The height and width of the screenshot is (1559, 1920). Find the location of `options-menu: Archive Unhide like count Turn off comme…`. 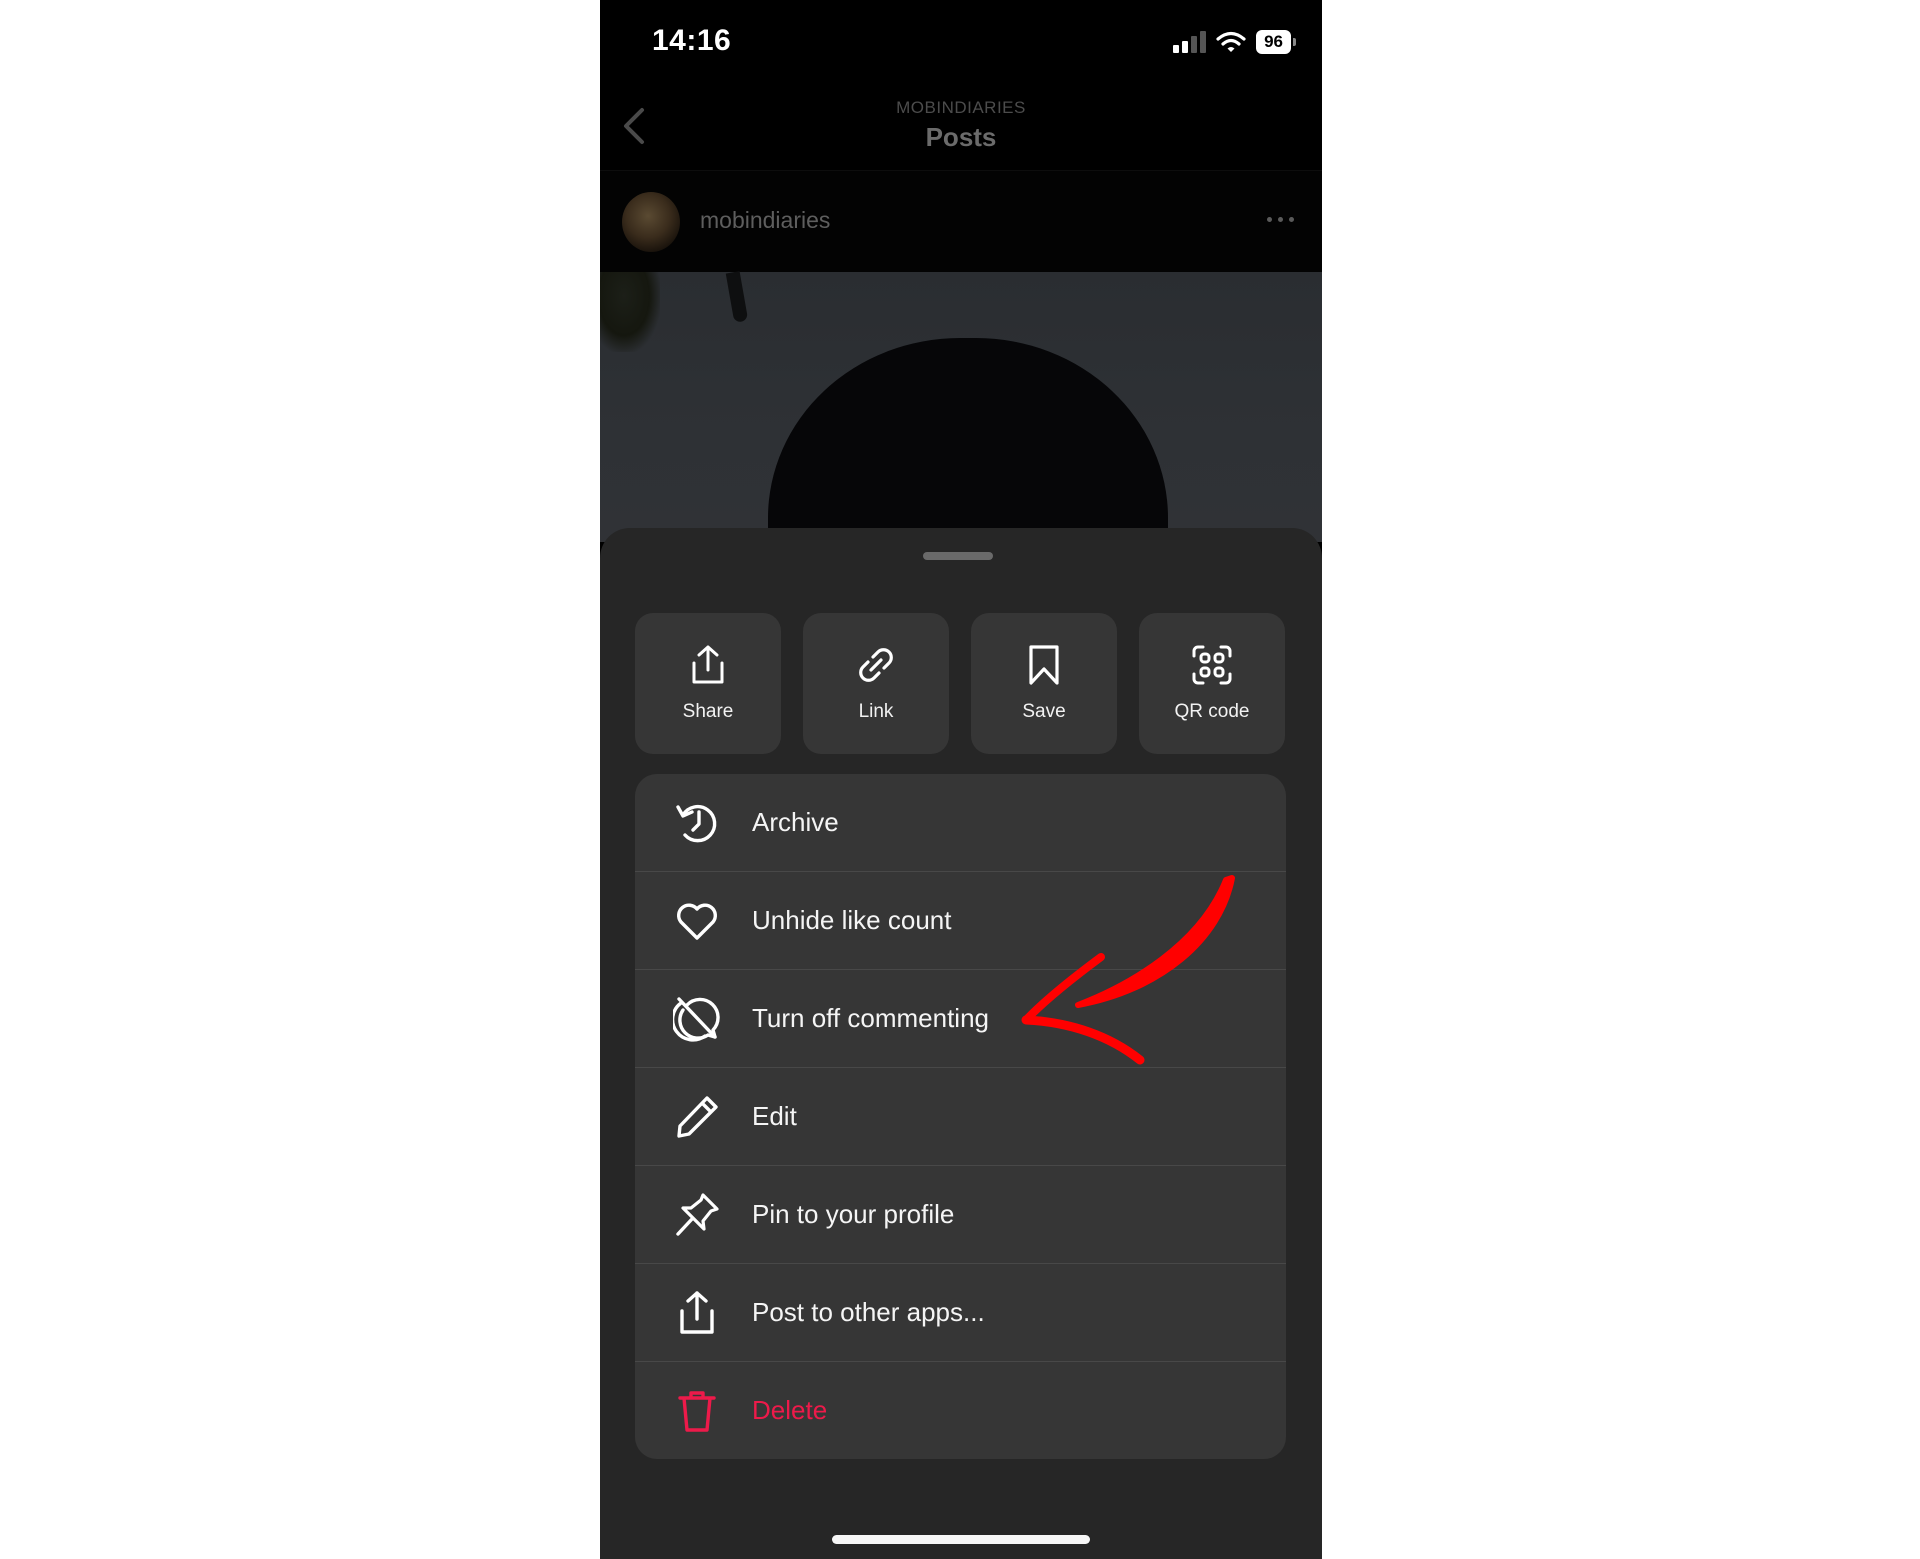

options-menu: Archive Unhide like count Turn off comme… is located at coordinates (960, 1116).